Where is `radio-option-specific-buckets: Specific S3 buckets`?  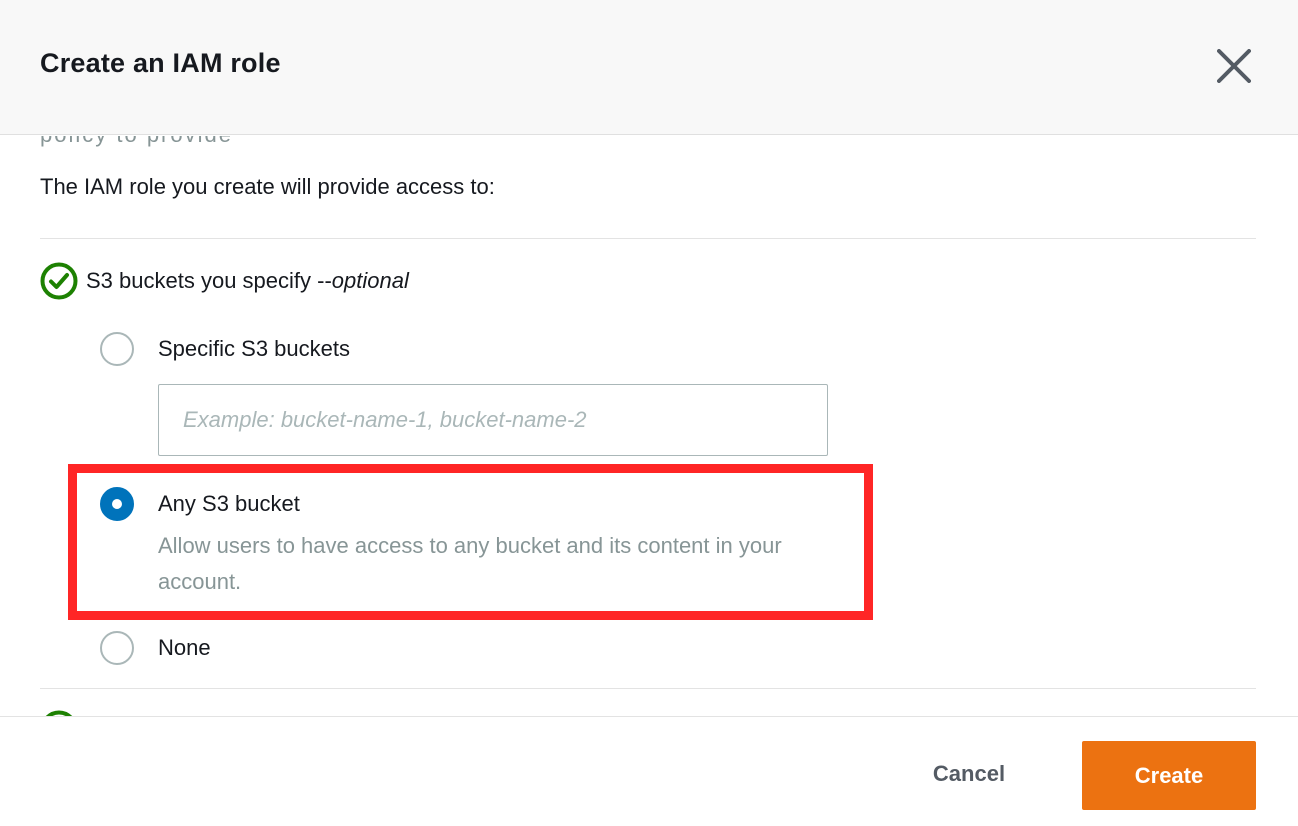
radio-option-specific-buckets: Specific S3 buckets is located at coordinates (225, 349).